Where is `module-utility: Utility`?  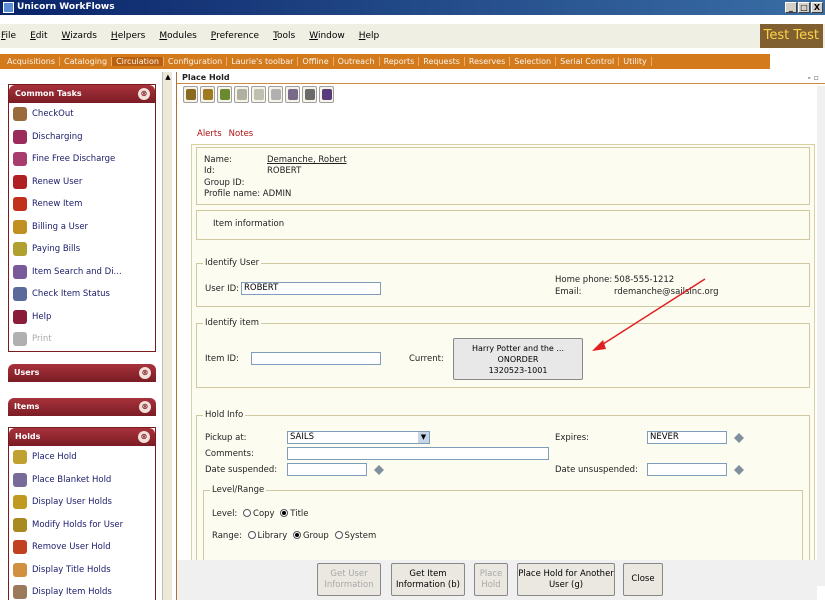
module-utility: Utility is located at coordinates (635, 61).